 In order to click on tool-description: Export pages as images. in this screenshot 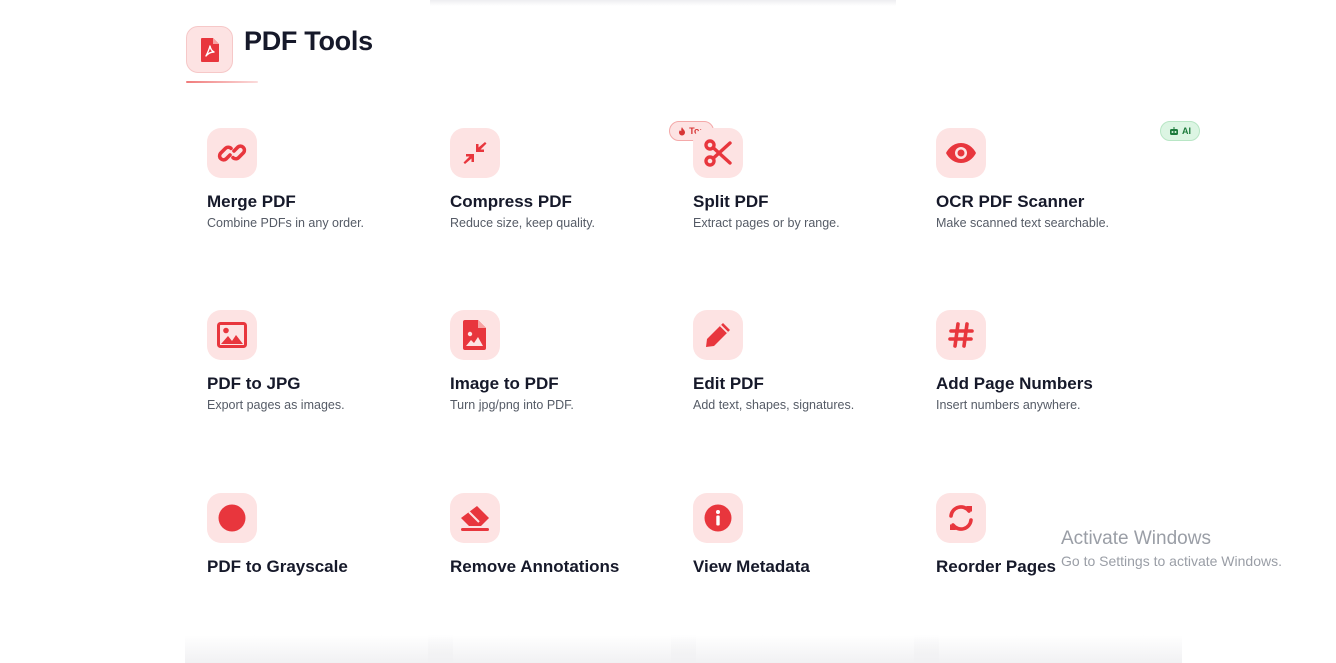, I will do `click(276, 405)`.